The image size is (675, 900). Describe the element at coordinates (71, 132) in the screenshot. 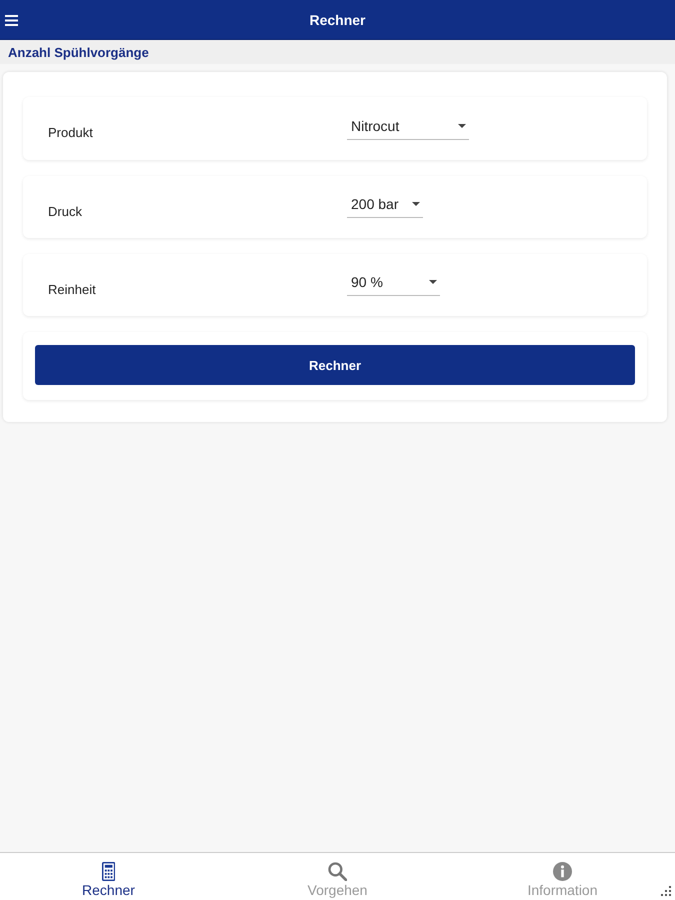

I see `field-label: Produkt` at that location.